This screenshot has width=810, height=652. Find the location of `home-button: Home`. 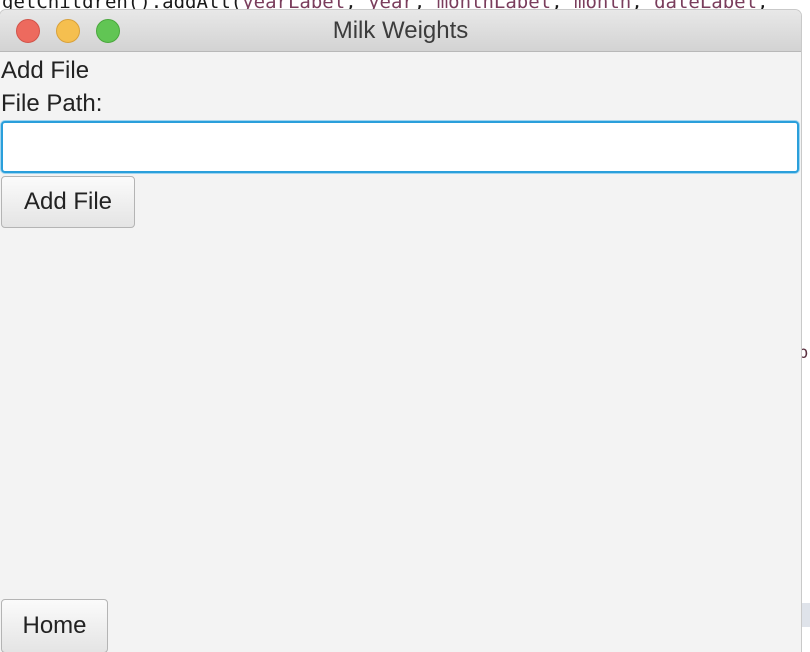

home-button: Home is located at coordinates (54, 625).